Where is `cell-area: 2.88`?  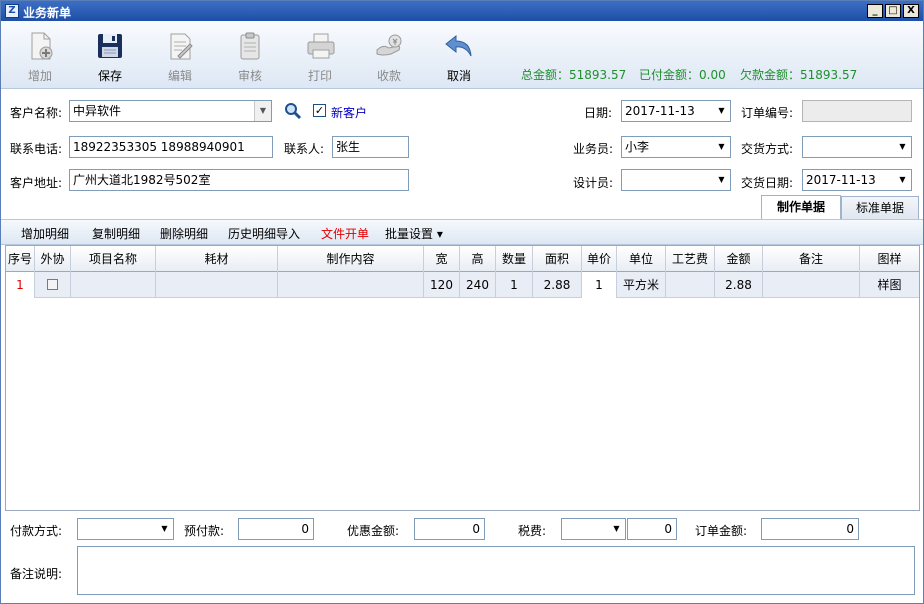
cell-area: 2.88 is located at coordinates (557, 285).